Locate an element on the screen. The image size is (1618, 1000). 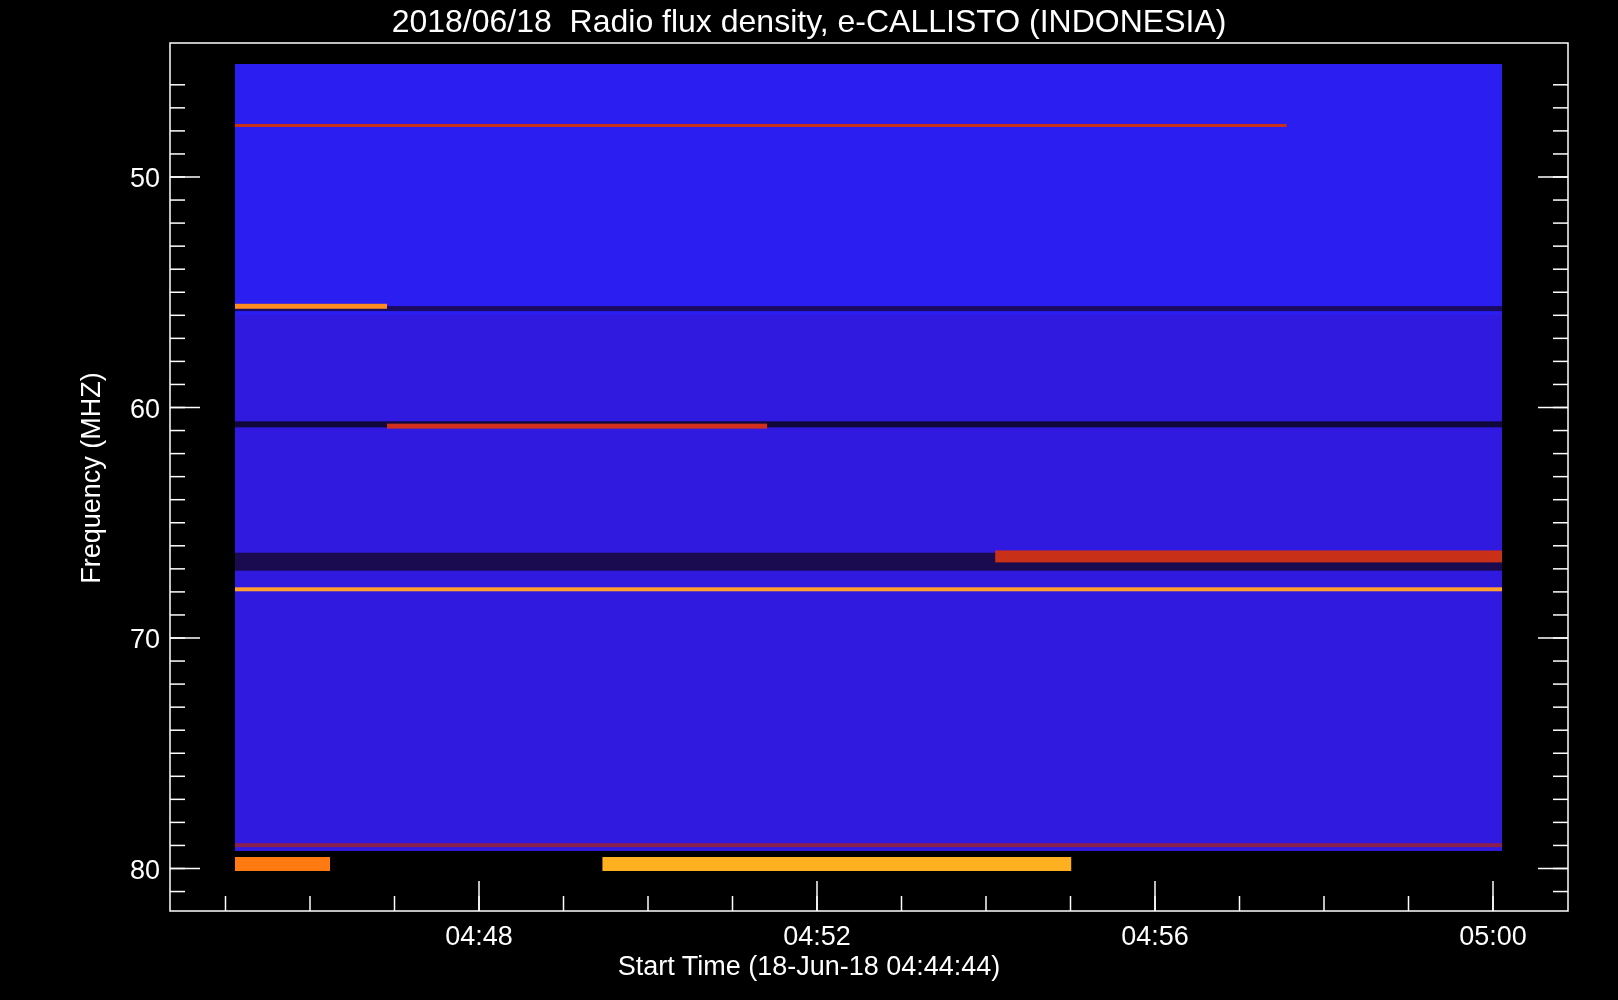
tick-label: 60 is located at coordinates (144, 408).